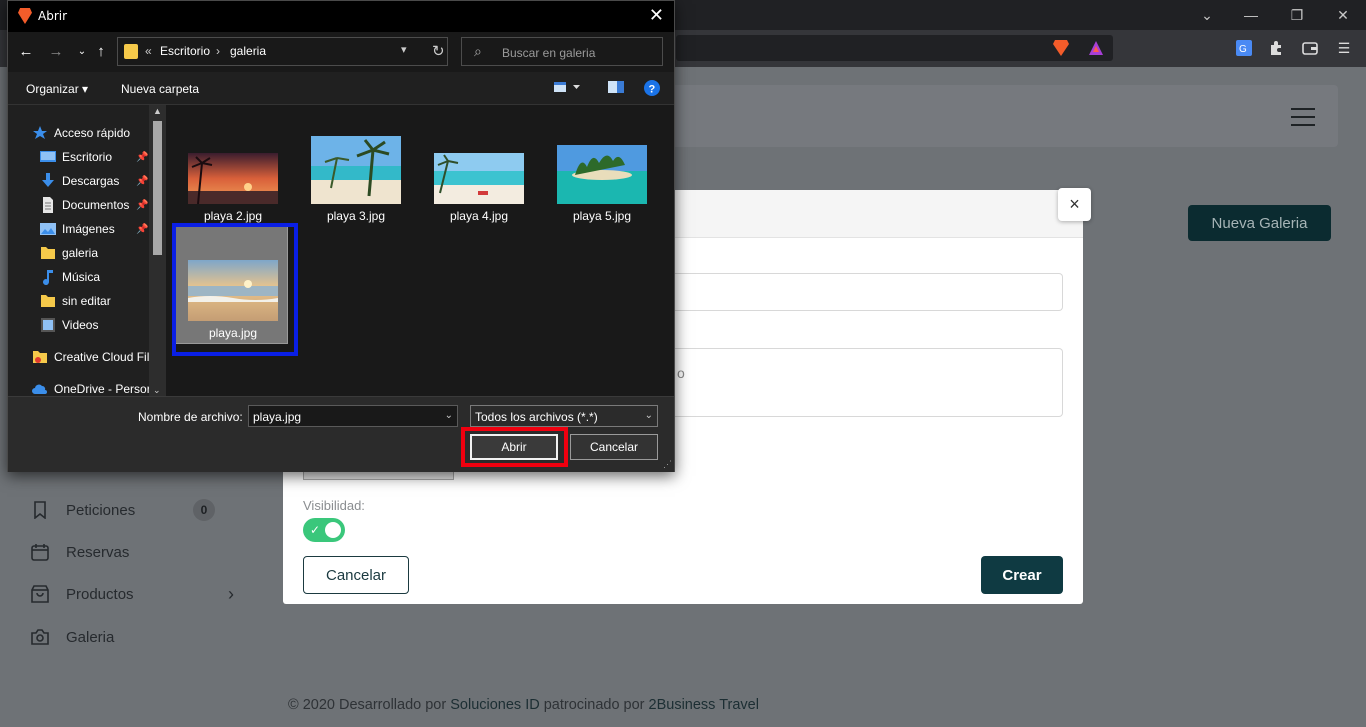 This screenshot has height=727, width=1366. I want to click on refresh-icon: ↻, so click(438, 51).